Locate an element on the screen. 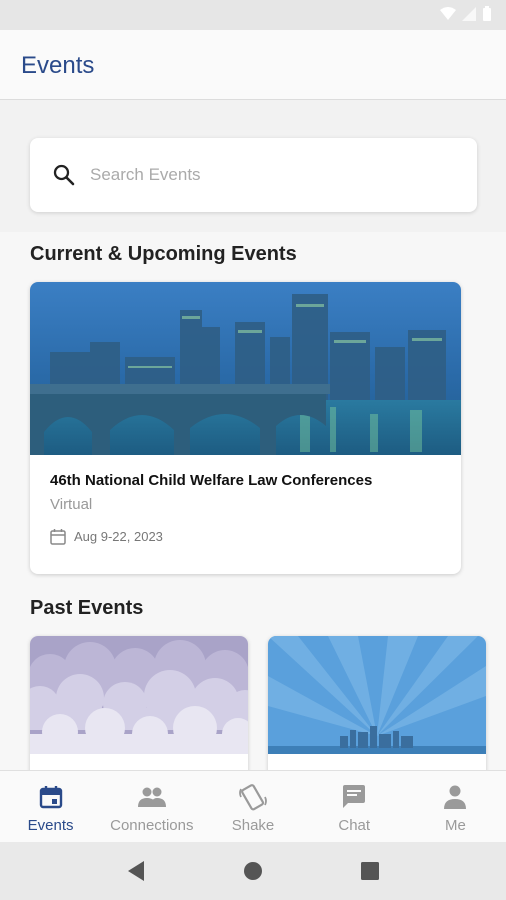 The image size is (506, 900). event-date-row: Aug 9-22, 2023 is located at coordinates (106, 536).